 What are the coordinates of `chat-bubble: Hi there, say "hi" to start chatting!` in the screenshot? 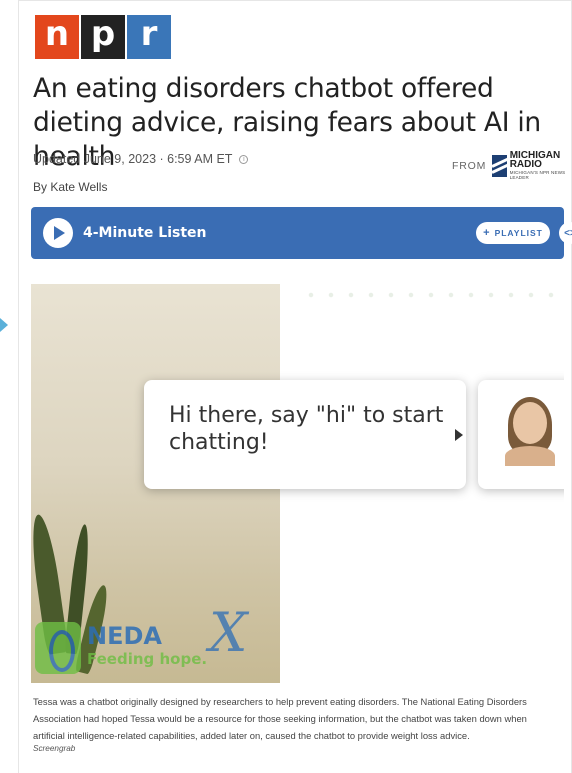 It's located at (305, 434).